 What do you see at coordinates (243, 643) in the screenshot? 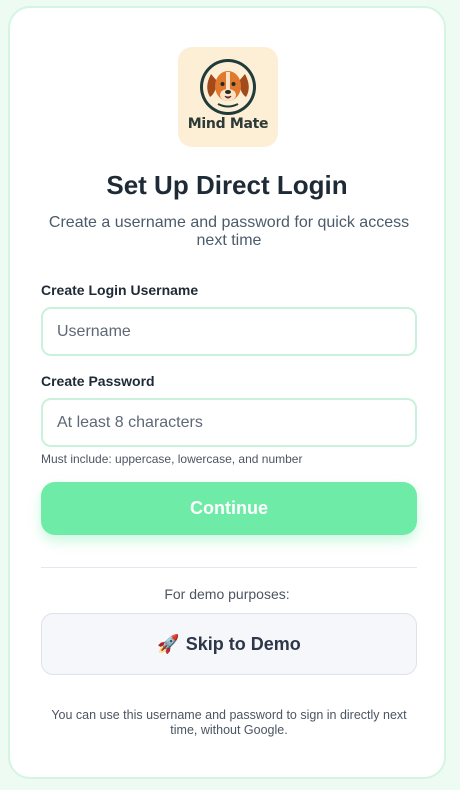
I see `skip-to-demo-label: Skip to Demo` at bounding box center [243, 643].